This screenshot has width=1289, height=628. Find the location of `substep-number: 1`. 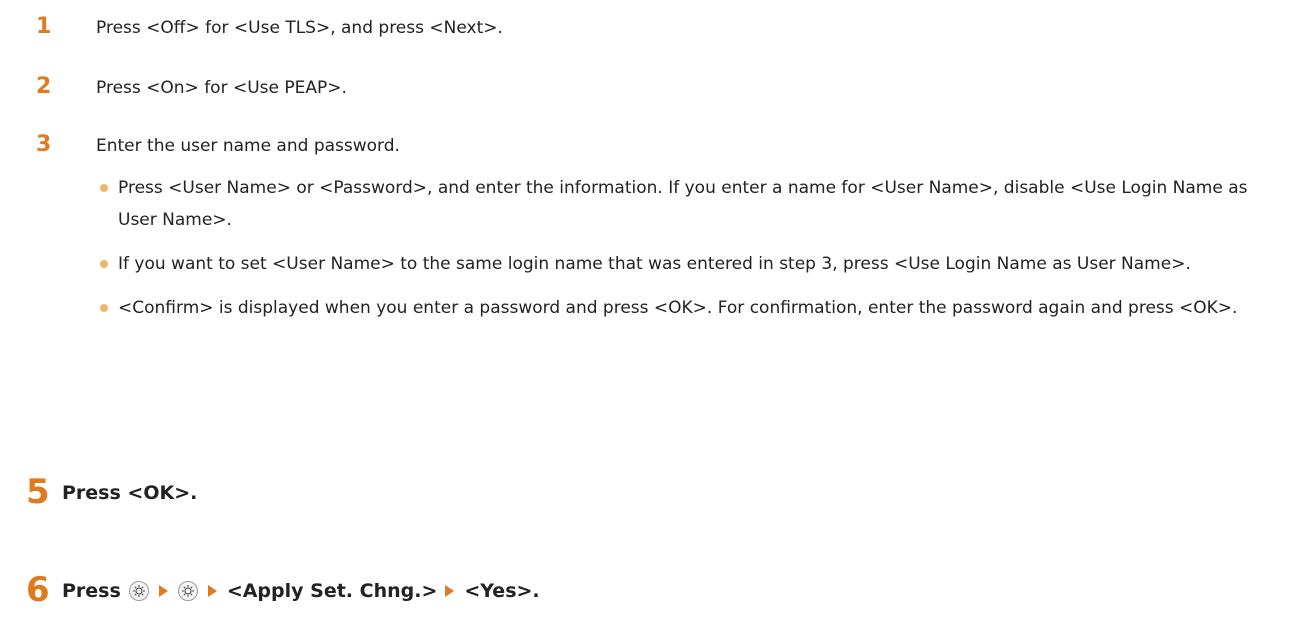

substep-number: 1 is located at coordinates (44, 26).